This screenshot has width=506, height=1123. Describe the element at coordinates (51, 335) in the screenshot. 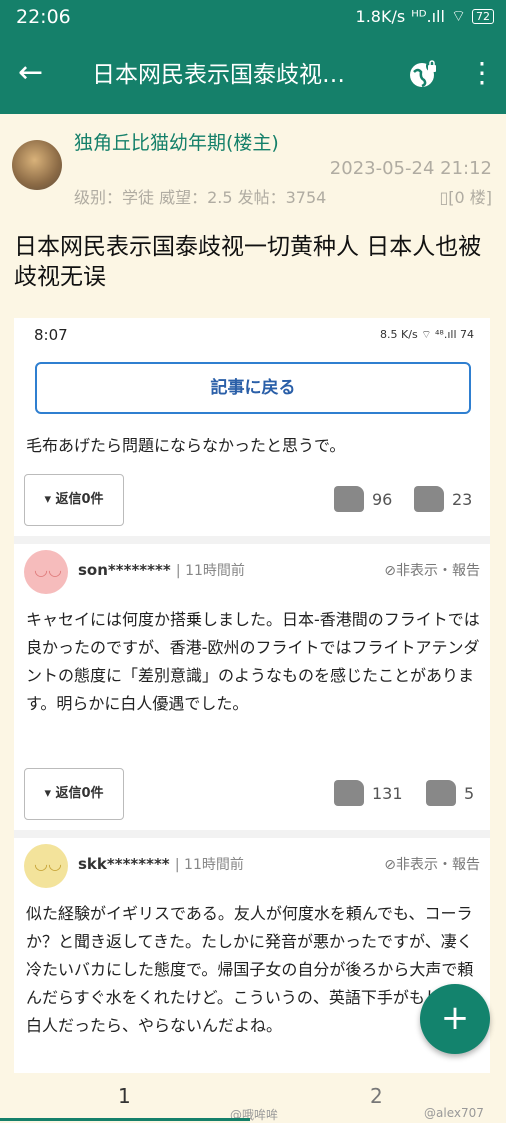

I see `screenshot-time: 8:07` at that location.